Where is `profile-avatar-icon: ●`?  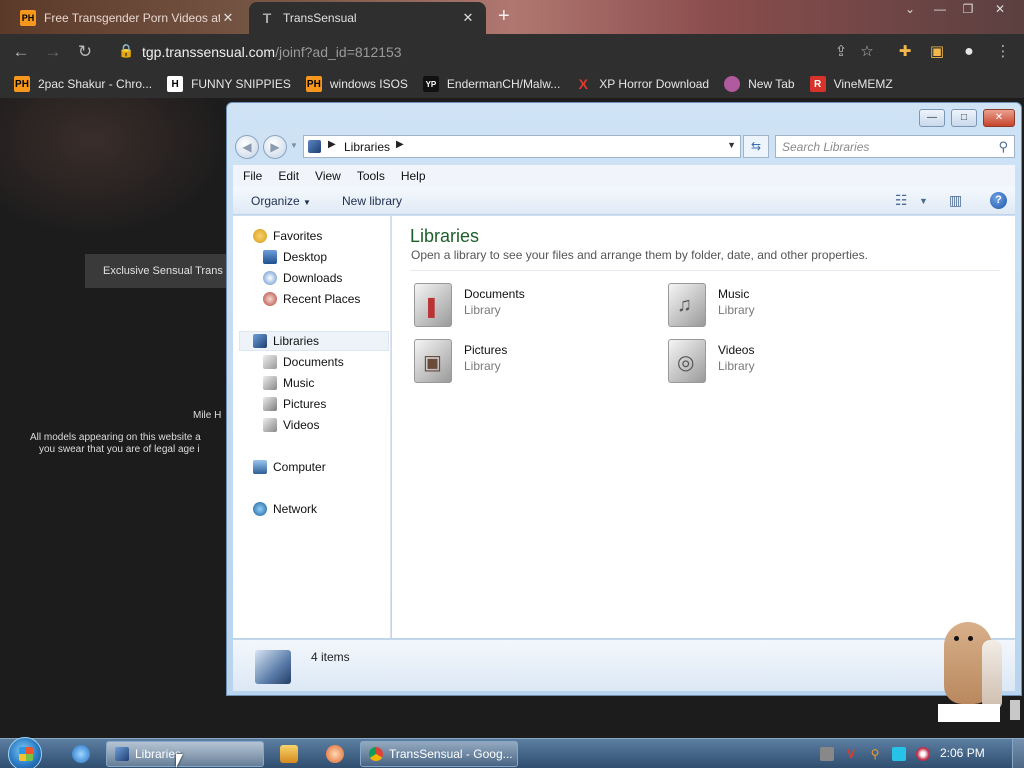 profile-avatar-icon: ● is located at coordinates (969, 52).